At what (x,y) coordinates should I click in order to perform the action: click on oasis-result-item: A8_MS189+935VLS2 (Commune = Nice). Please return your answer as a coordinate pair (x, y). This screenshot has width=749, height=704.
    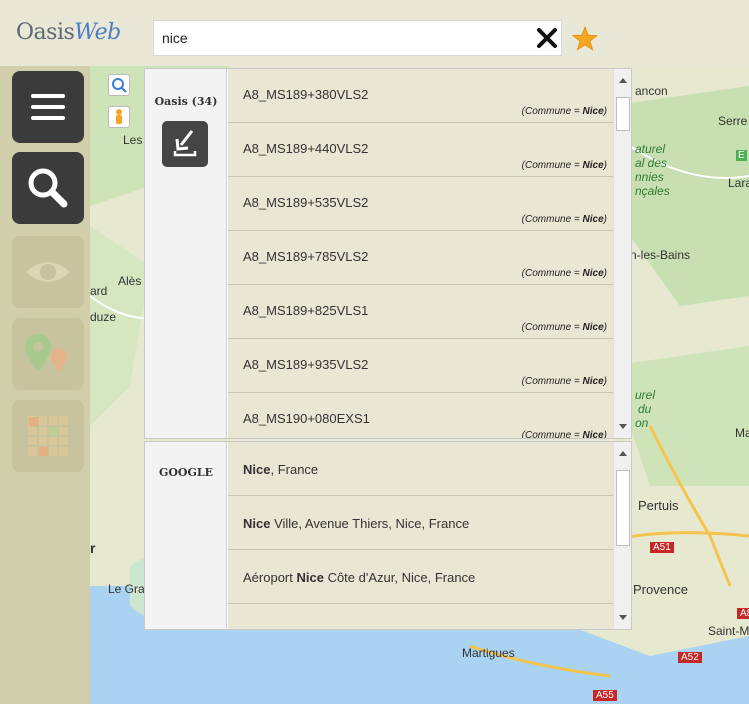
    Looking at the image, I should click on (421, 366).